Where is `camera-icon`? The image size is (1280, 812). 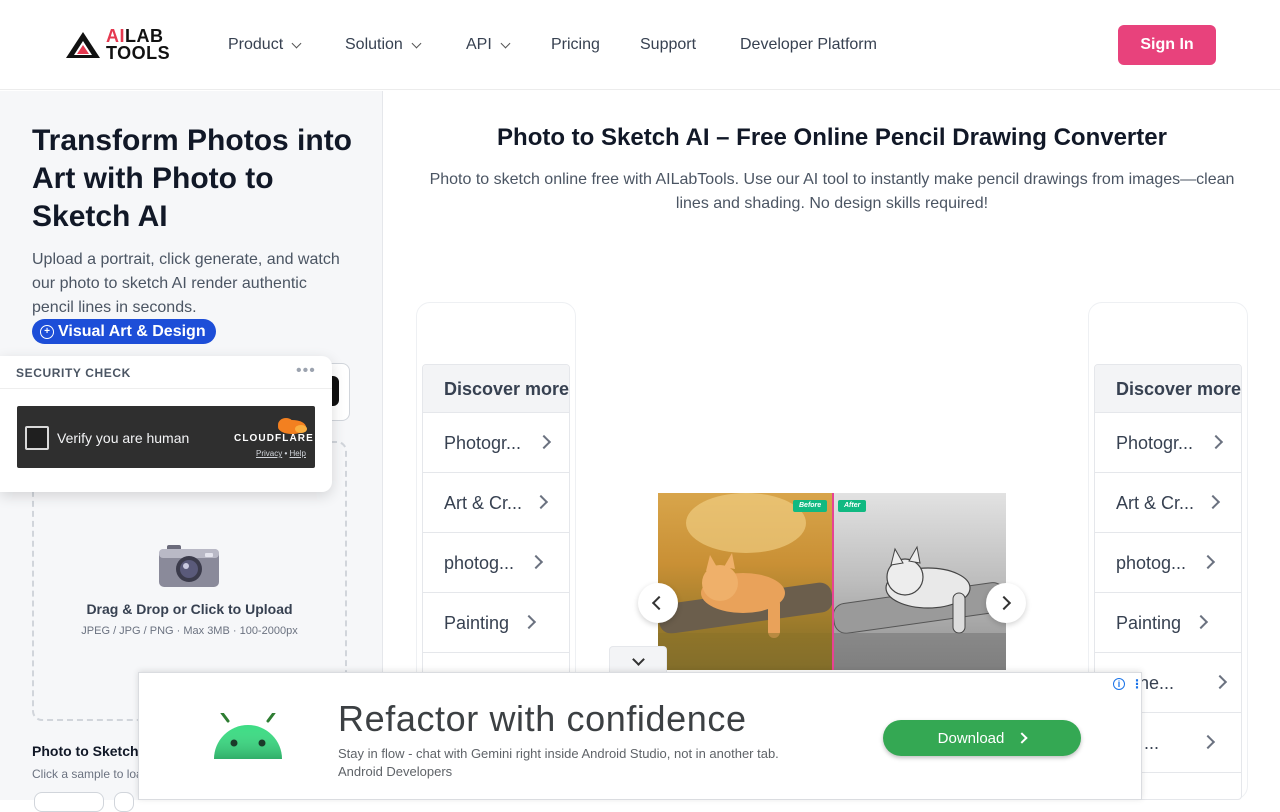
camera-icon is located at coordinates (189, 566).